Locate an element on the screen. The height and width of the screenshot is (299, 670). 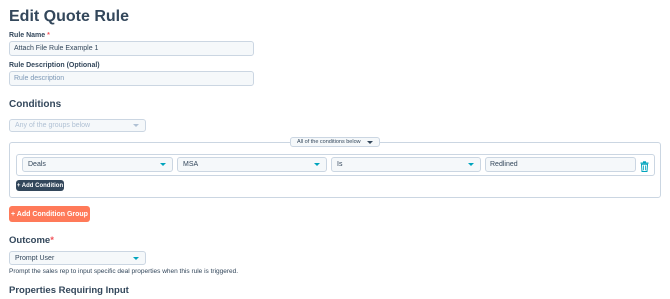
condition-value-input: Redlined is located at coordinates (560, 164).